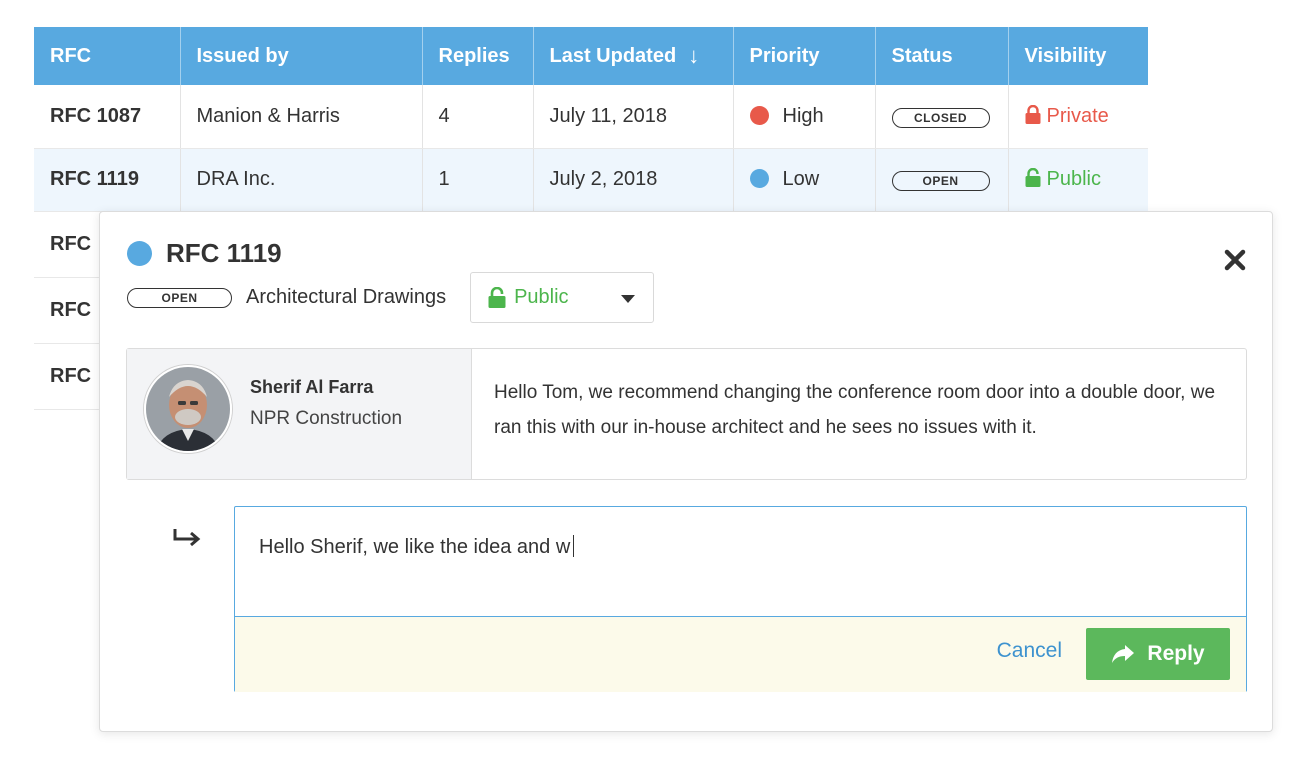  I want to click on reply-arrow-icon, so click(187, 538).